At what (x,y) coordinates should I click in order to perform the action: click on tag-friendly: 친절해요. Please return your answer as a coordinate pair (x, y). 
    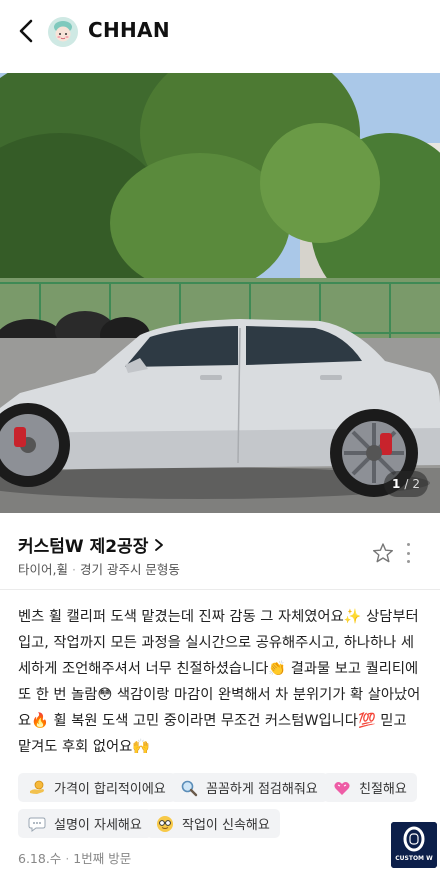
    Looking at the image, I should click on (370, 787).